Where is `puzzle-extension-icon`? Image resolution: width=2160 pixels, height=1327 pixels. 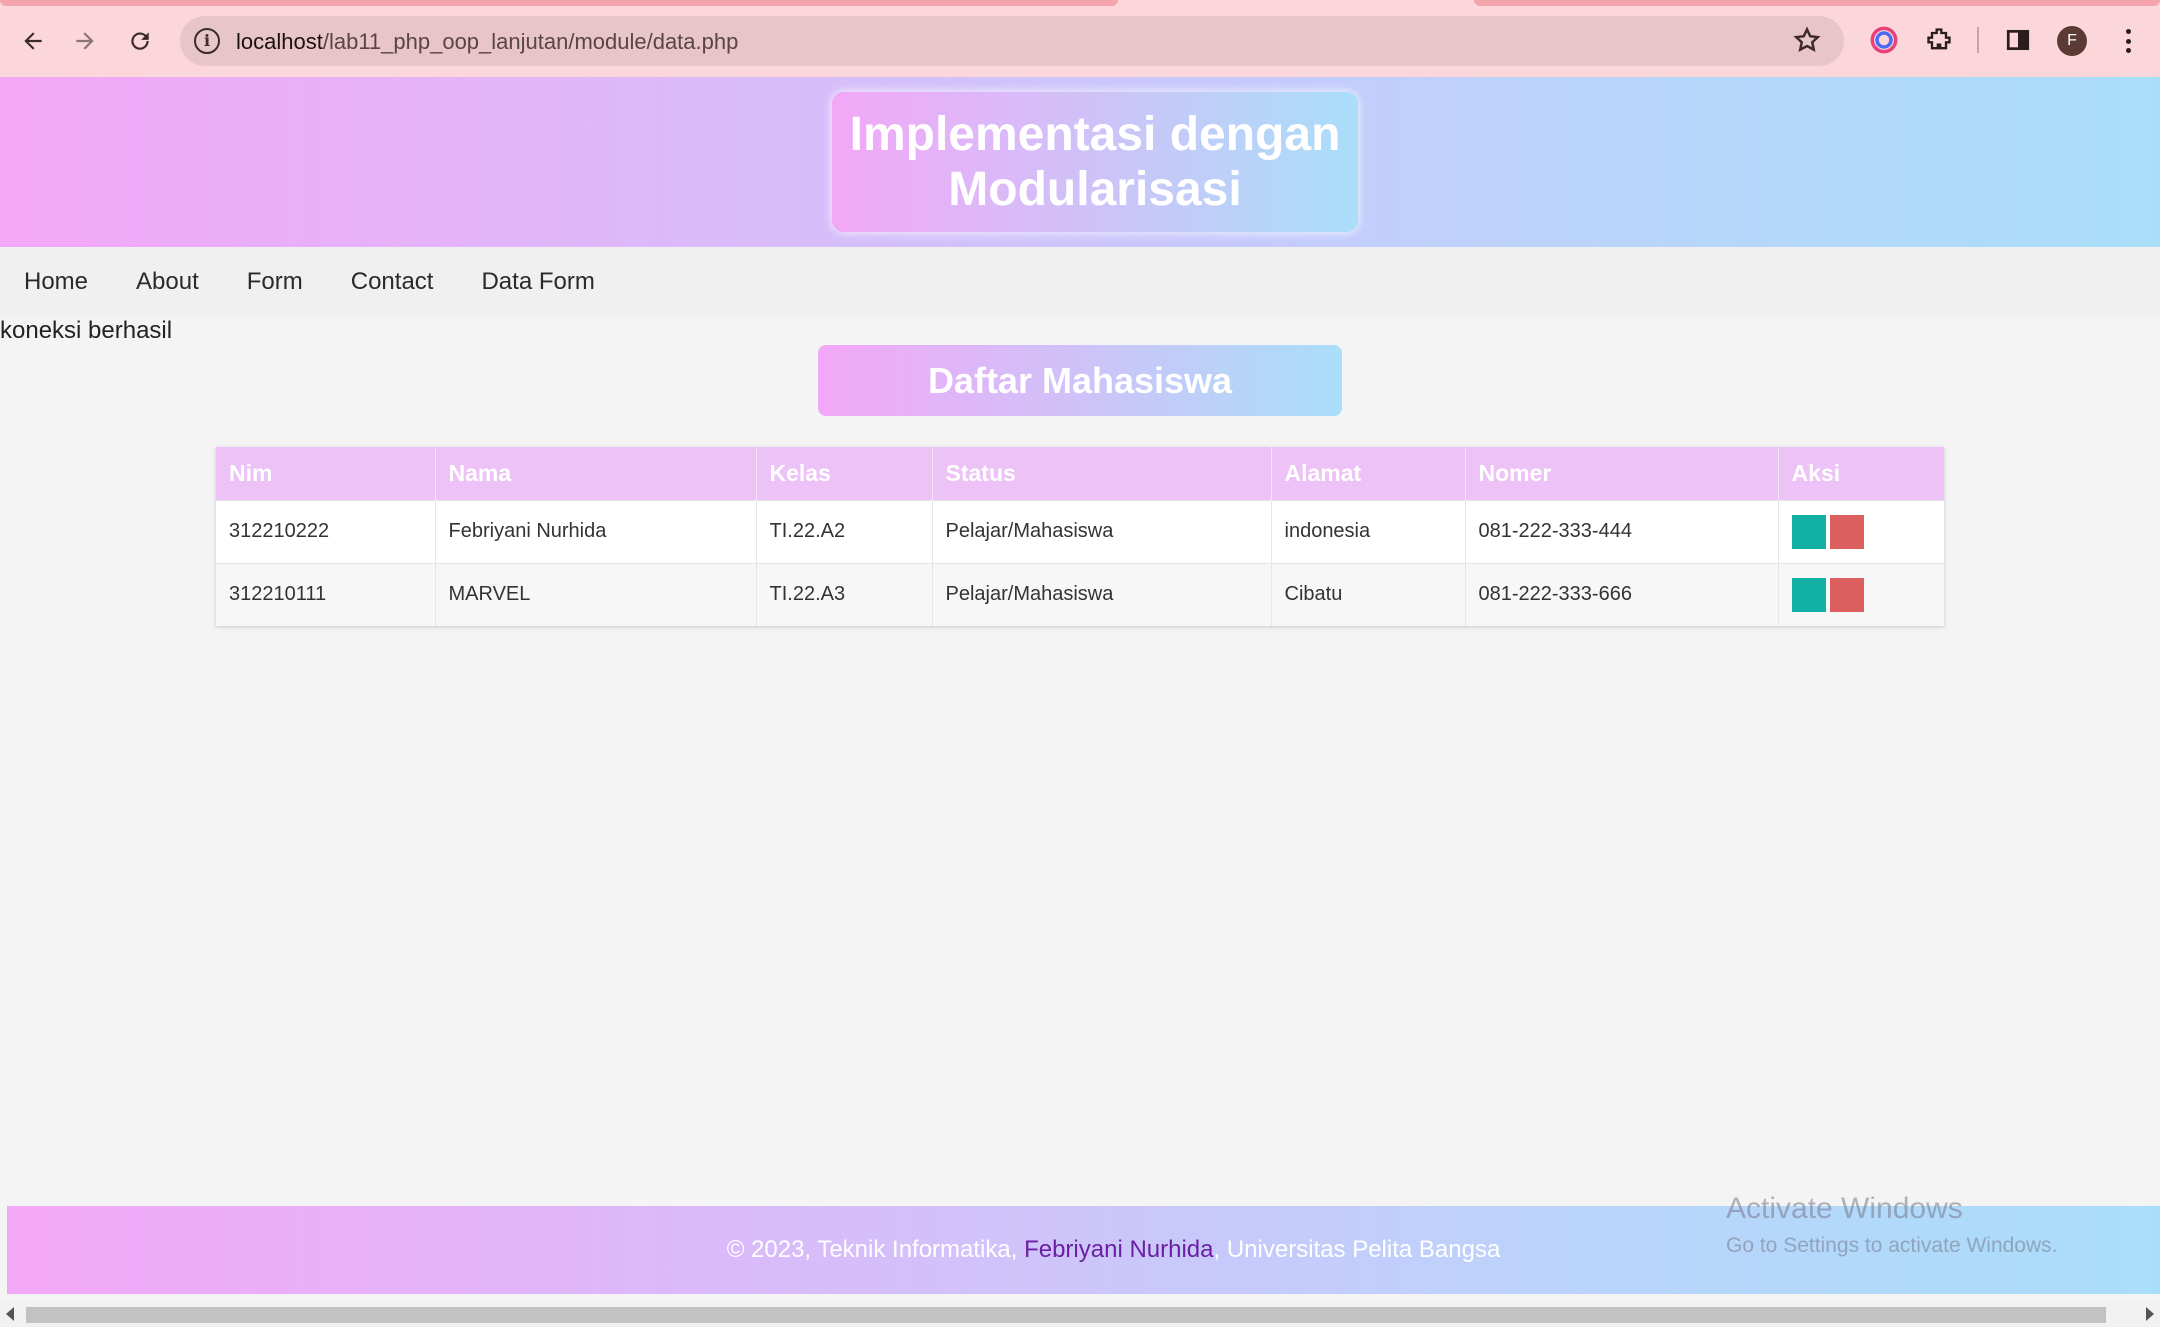 puzzle-extension-icon is located at coordinates (1939, 40).